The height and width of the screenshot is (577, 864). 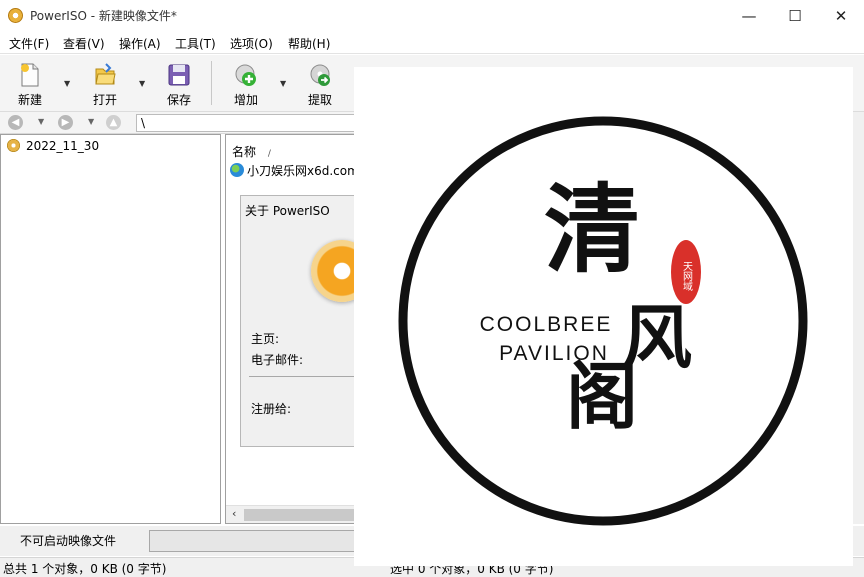 What do you see at coordinates (140, 43) in the screenshot?
I see `menu-action: 操作(A)` at bounding box center [140, 43].